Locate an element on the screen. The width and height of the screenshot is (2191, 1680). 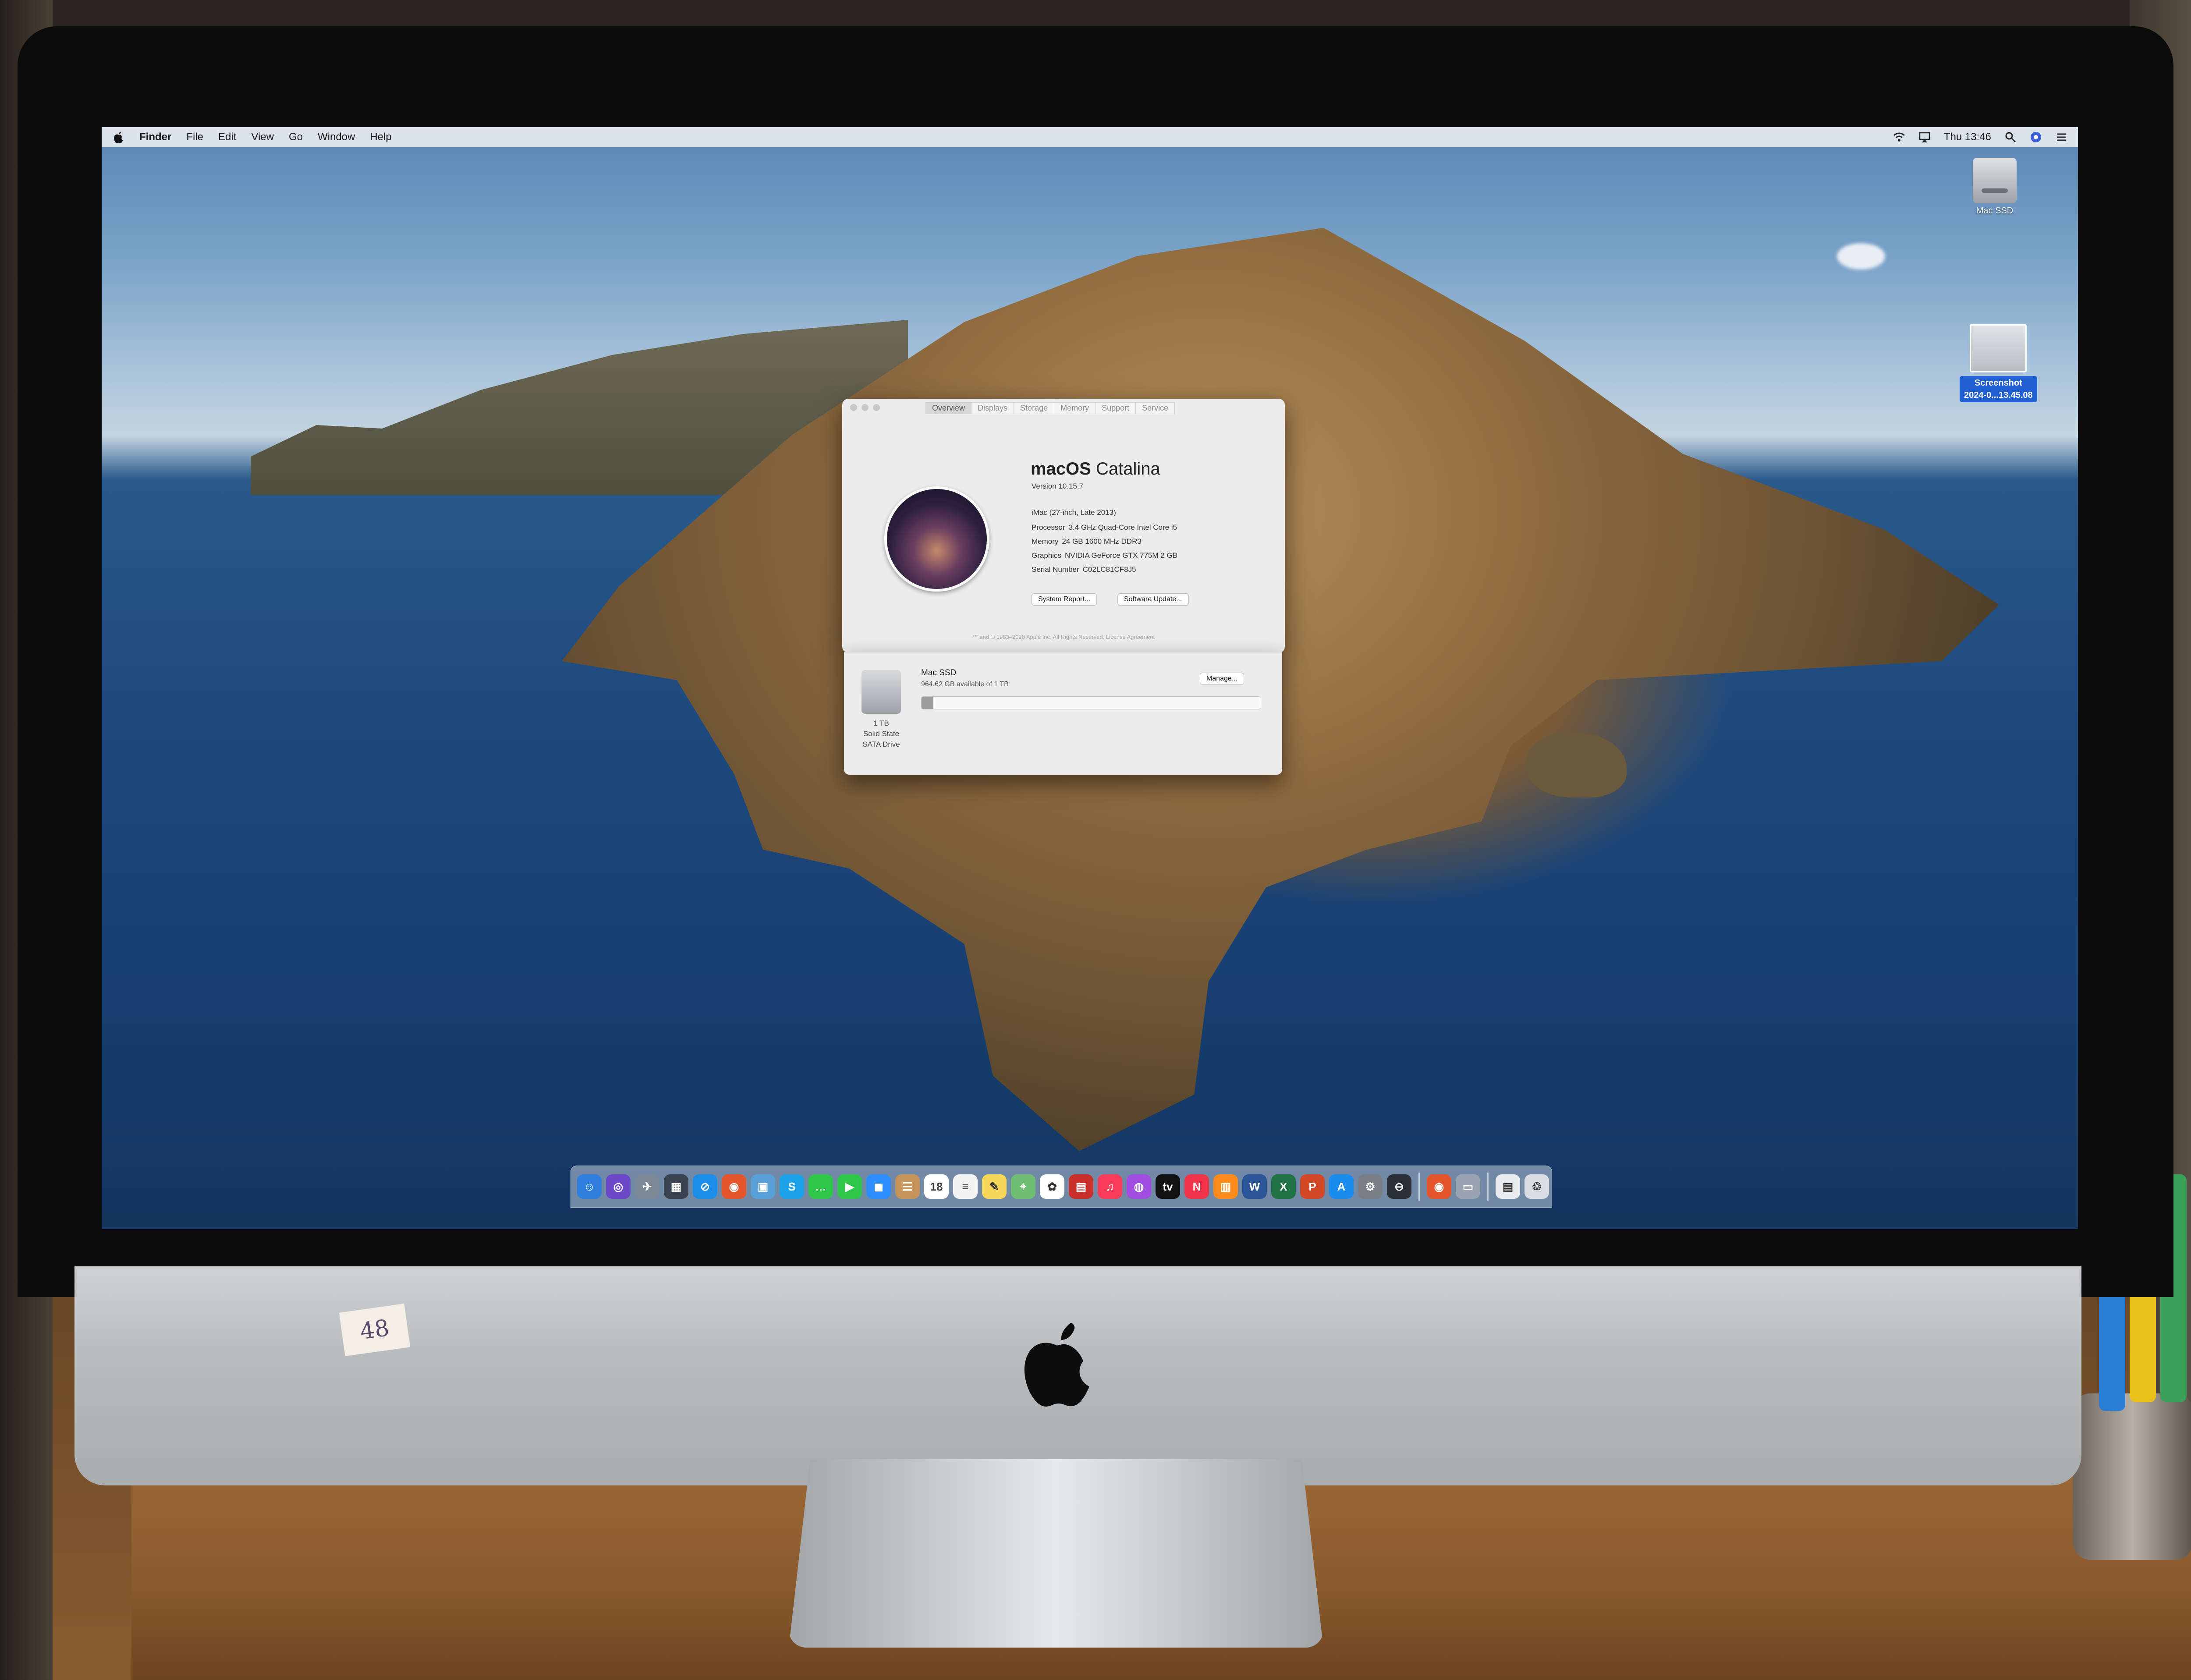
tab-memory: Memory is located at coordinates (1075, 408).